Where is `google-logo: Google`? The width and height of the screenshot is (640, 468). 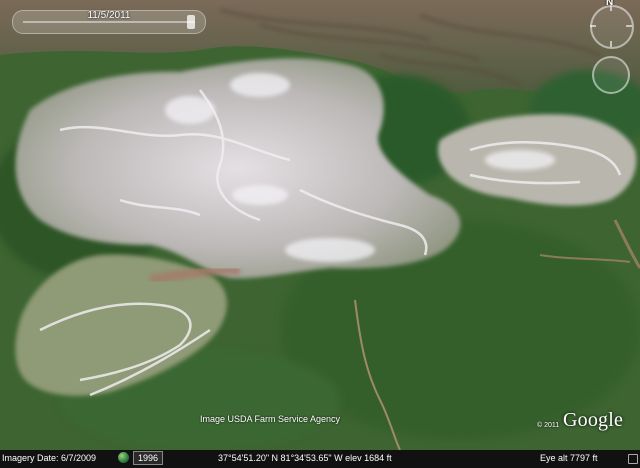
google-logo: Google is located at coordinates (593, 420).